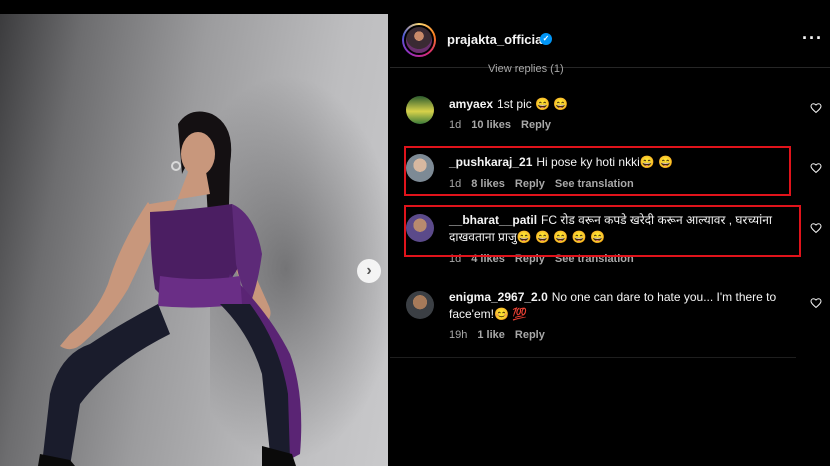 The height and width of the screenshot is (466, 830). Describe the element at coordinates (455, 125) in the screenshot. I see `comment-time: 1d` at that location.